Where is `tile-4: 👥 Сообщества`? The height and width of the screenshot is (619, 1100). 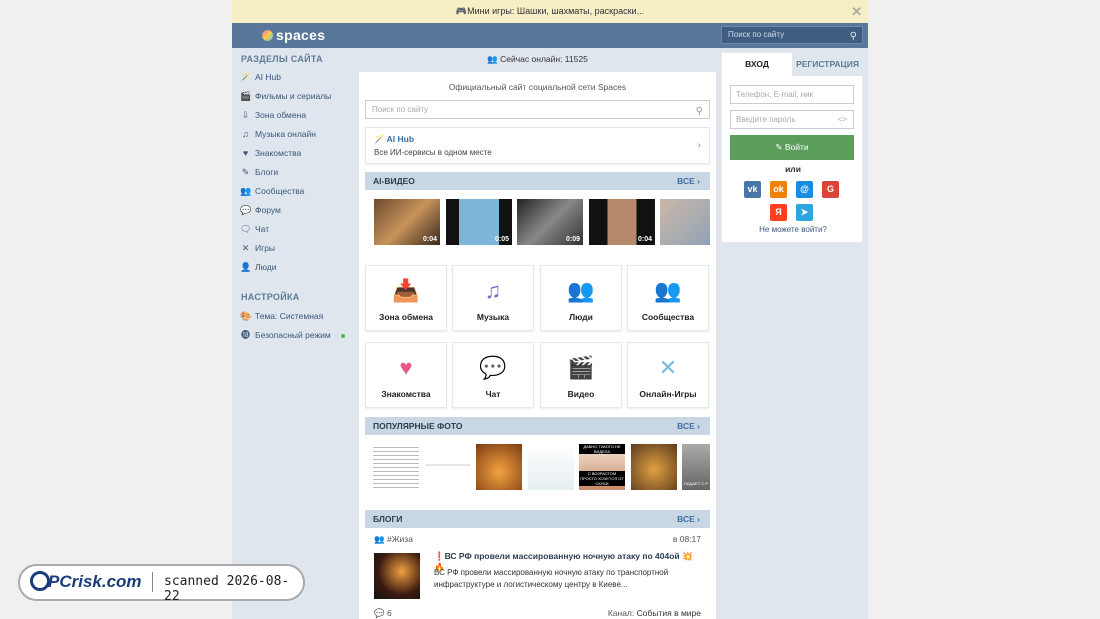
tile-4: 👥 Сообщества is located at coordinates (668, 298).